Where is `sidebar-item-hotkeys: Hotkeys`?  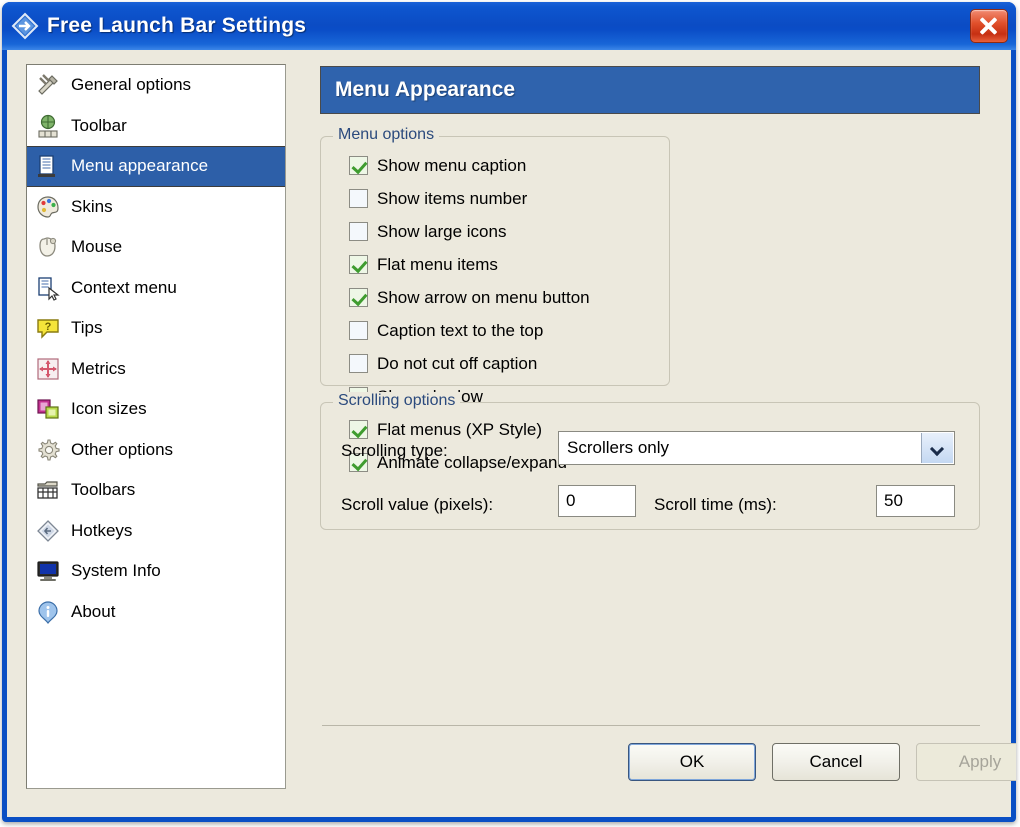
sidebar-item-hotkeys: Hotkeys is located at coordinates (156, 531).